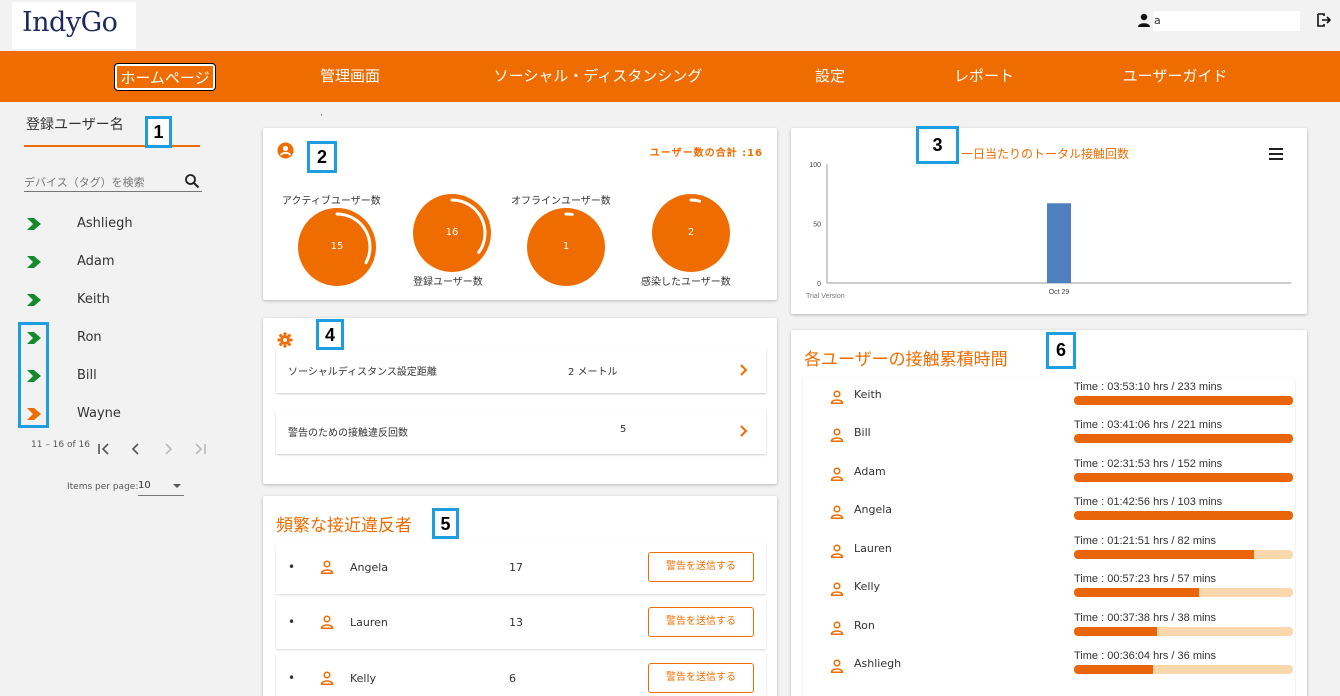 This screenshot has height=696, width=1340. Describe the element at coordinates (593, 372) in the screenshot. I see `setting-value: 2 メートル` at that location.